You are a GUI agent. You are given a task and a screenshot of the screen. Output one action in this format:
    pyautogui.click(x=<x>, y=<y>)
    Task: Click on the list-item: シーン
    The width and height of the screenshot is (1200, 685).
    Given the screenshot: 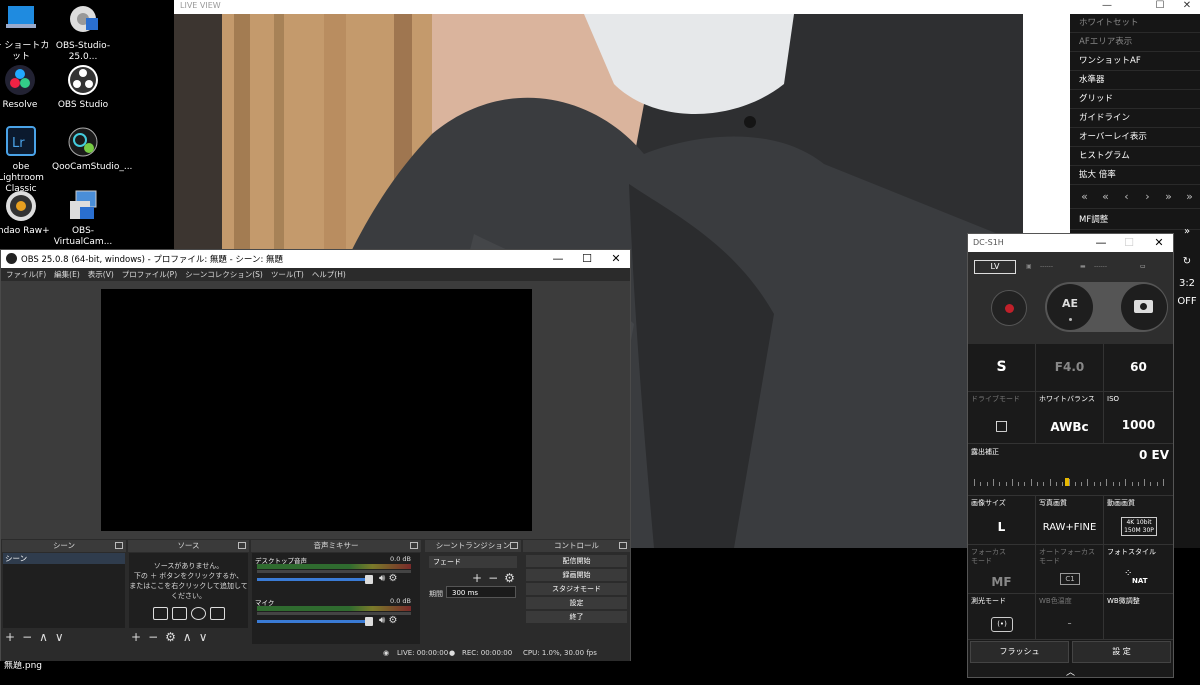 What is the action you would take?
    pyautogui.click(x=64, y=558)
    